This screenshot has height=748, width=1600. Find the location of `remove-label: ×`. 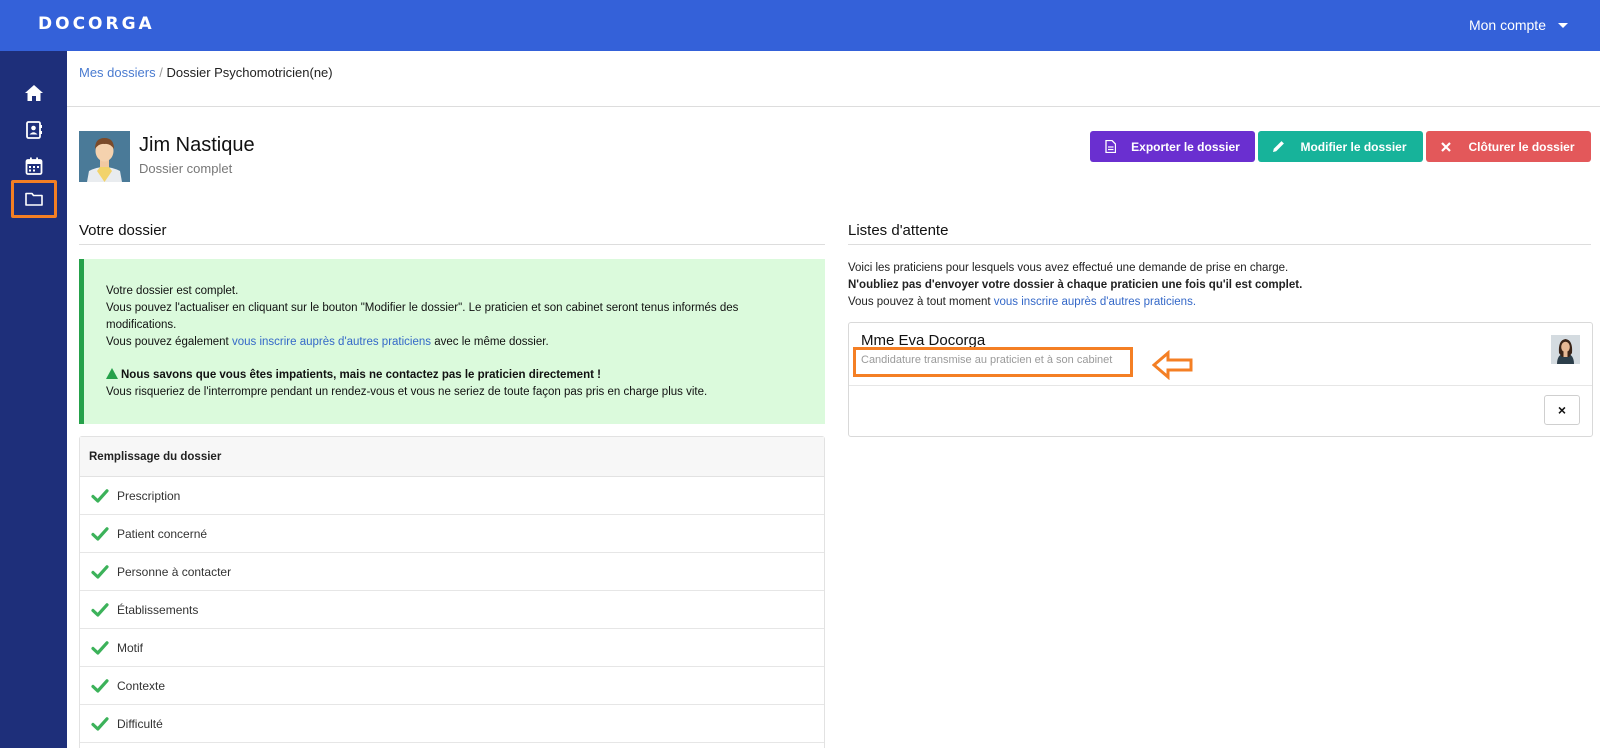

remove-label: × is located at coordinates (1562, 410).